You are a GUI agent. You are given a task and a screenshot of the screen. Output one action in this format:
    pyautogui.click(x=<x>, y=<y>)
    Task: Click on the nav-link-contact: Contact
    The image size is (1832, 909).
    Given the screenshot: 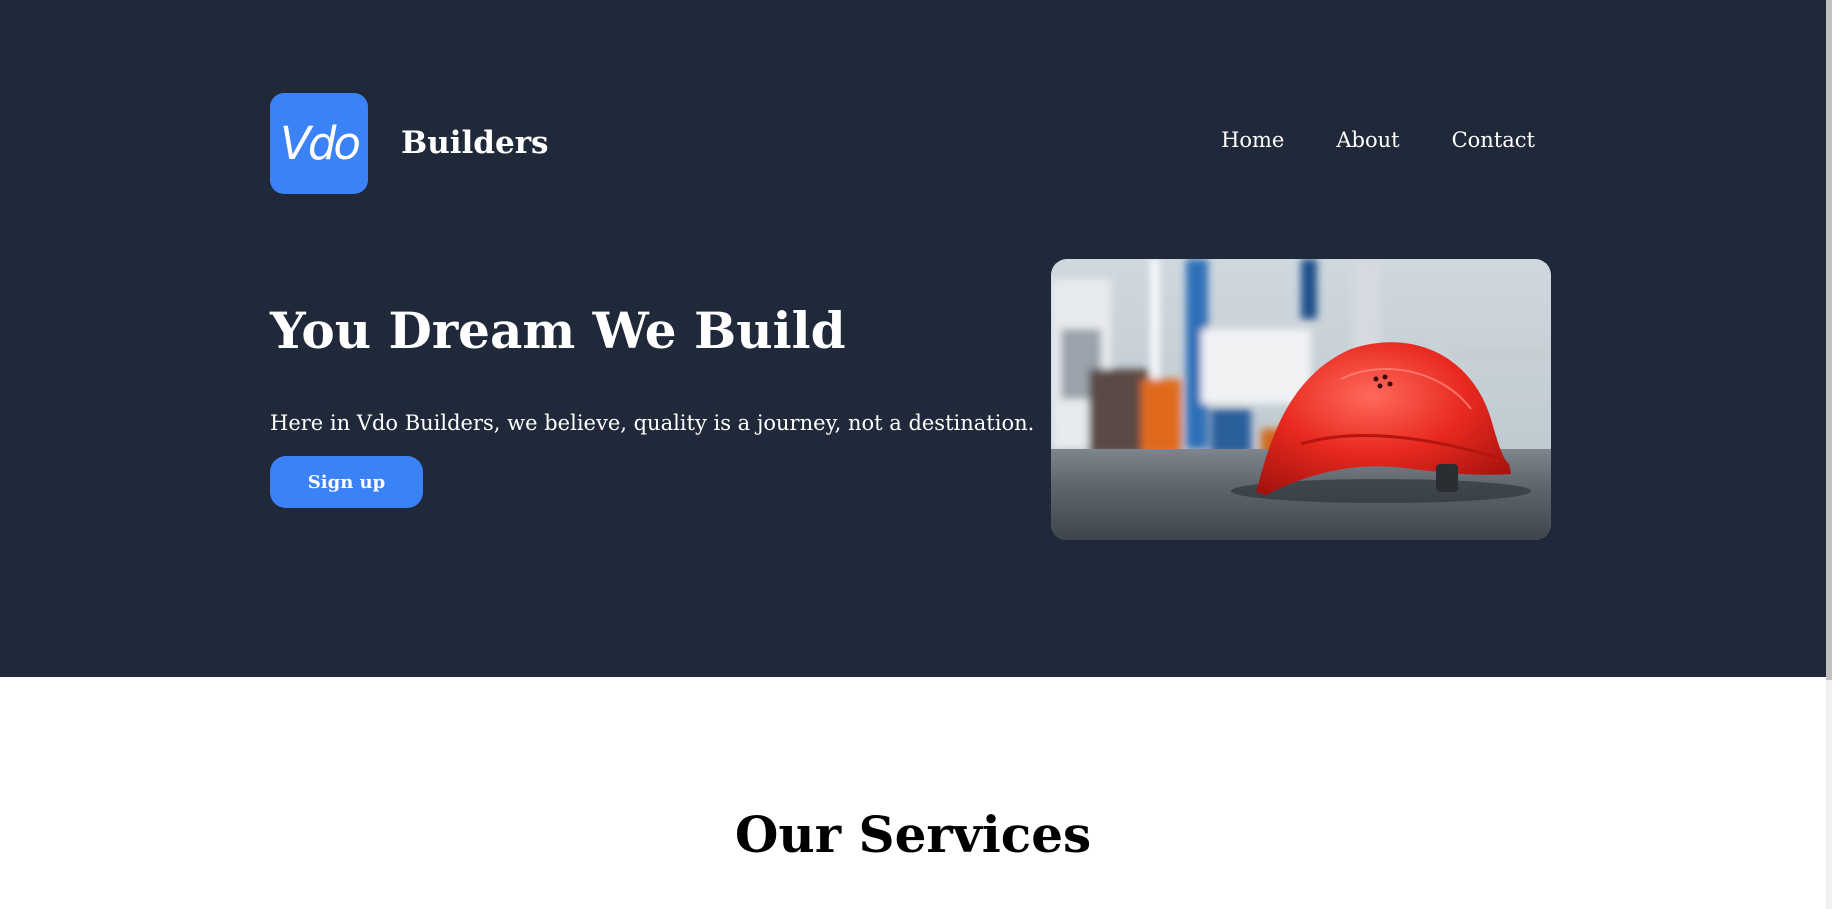 What is the action you would take?
    pyautogui.click(x=1493, y=140)
    